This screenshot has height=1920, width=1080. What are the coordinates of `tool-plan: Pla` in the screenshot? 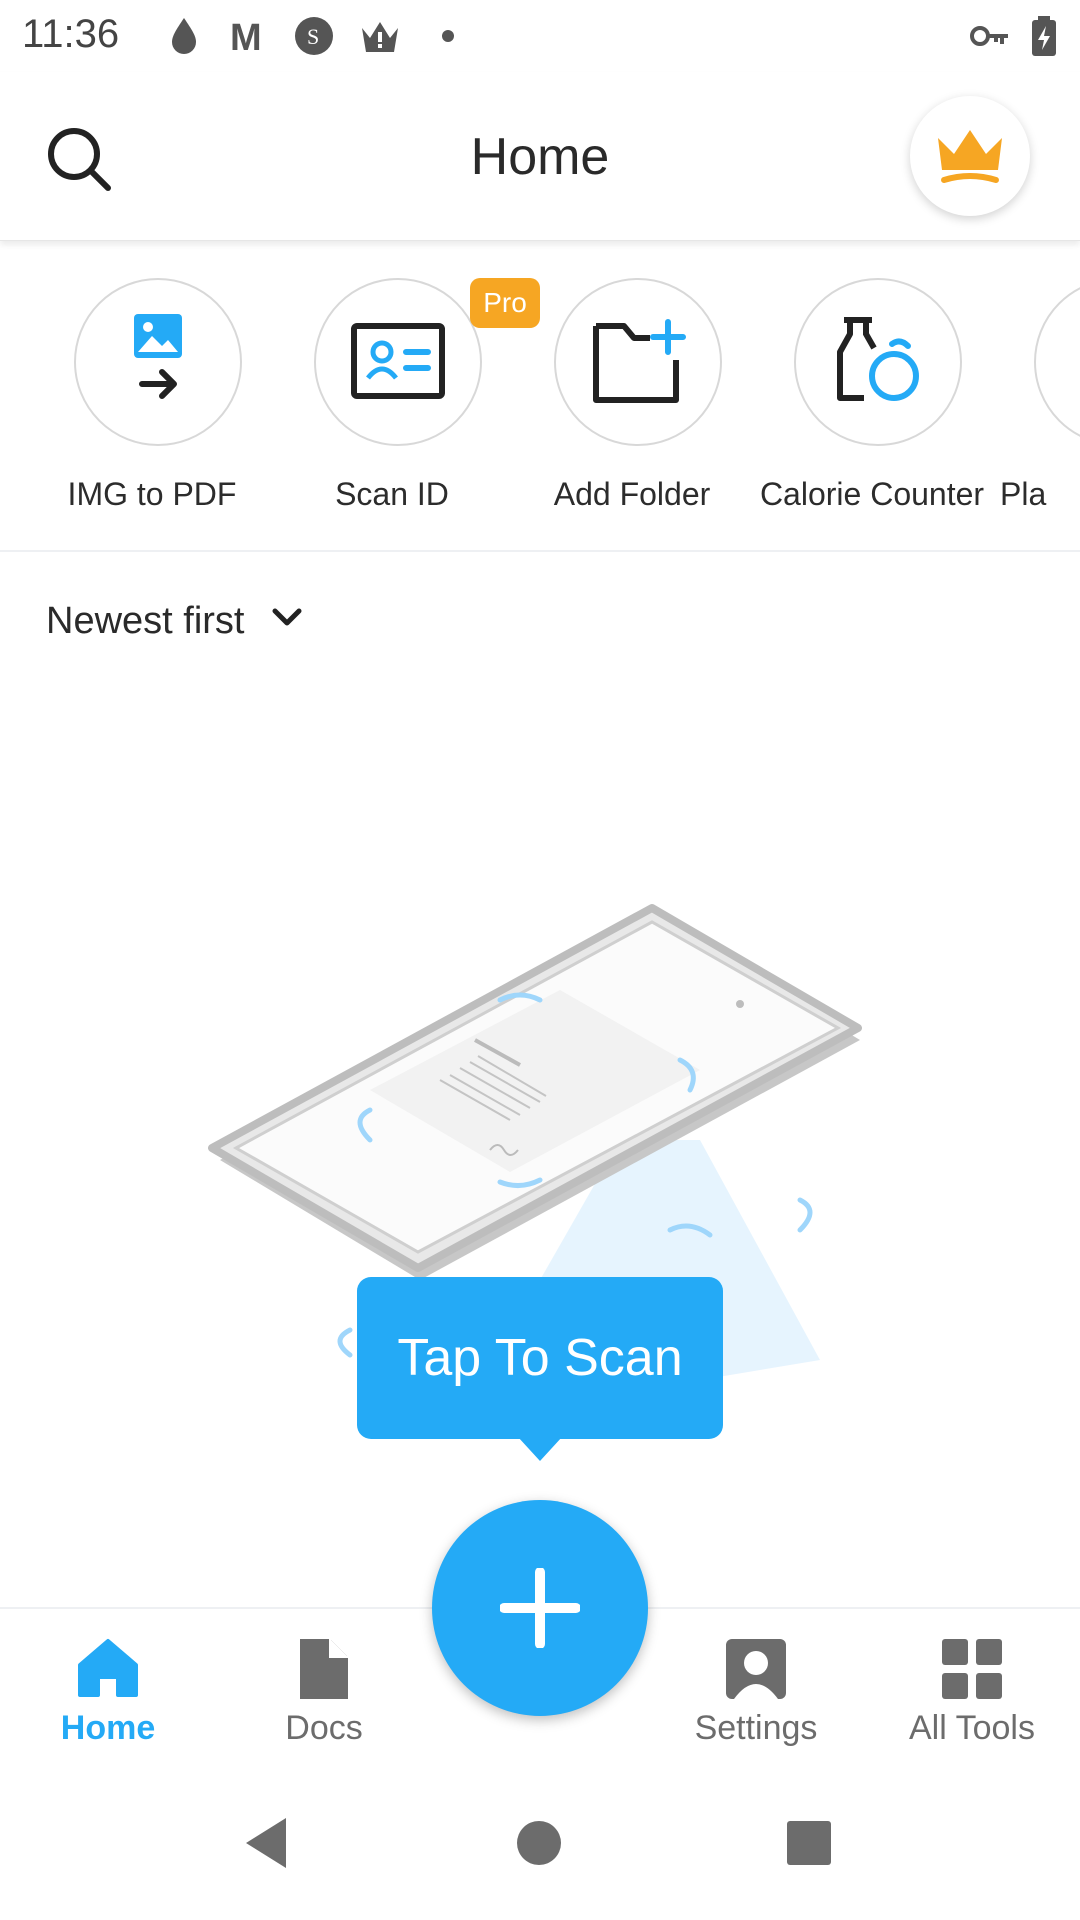 It's located at (1036, 395).